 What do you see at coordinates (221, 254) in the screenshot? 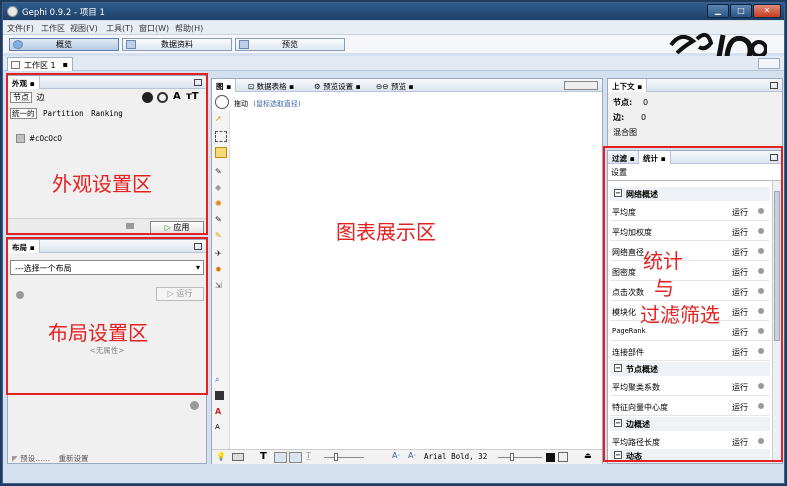
I see `shortest-path-icon: ✈` at bounding box center [221, 254].